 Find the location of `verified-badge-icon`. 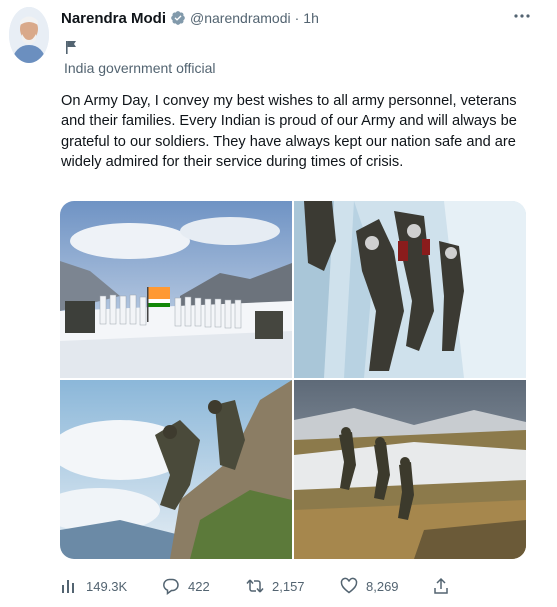

verified-badge-icon is located at coordinates (178, 18).